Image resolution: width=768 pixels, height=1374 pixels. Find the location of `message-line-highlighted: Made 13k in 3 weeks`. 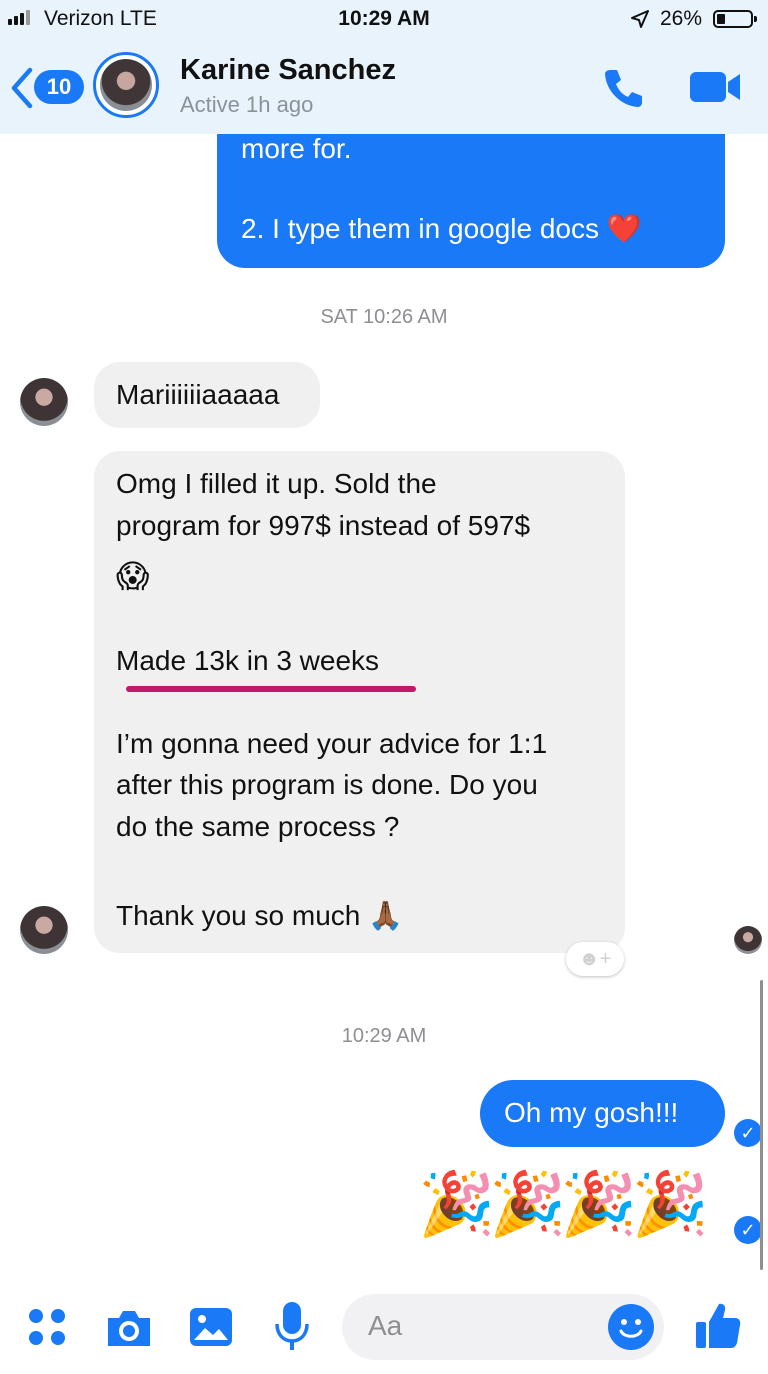

message-line-highlighted: Made 13k in 3 weeks is located at coordinates (248, 660).